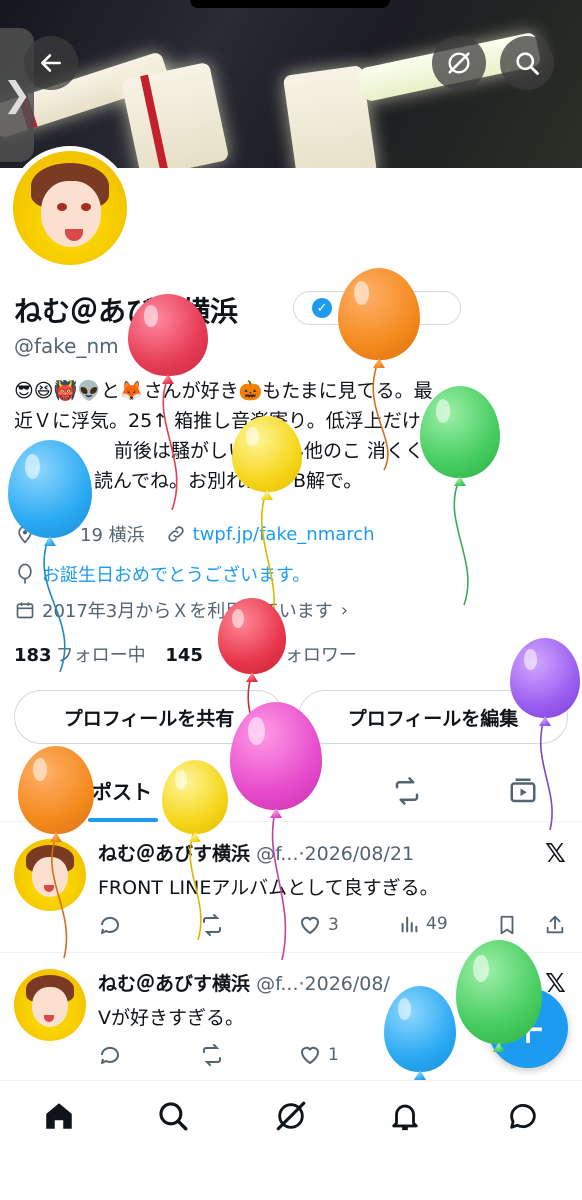 The image size is (582, 1200). What do you see at coordinates (291, 84) in the screenshot?
I see `profile-banner` at bounding box center [291, 84].